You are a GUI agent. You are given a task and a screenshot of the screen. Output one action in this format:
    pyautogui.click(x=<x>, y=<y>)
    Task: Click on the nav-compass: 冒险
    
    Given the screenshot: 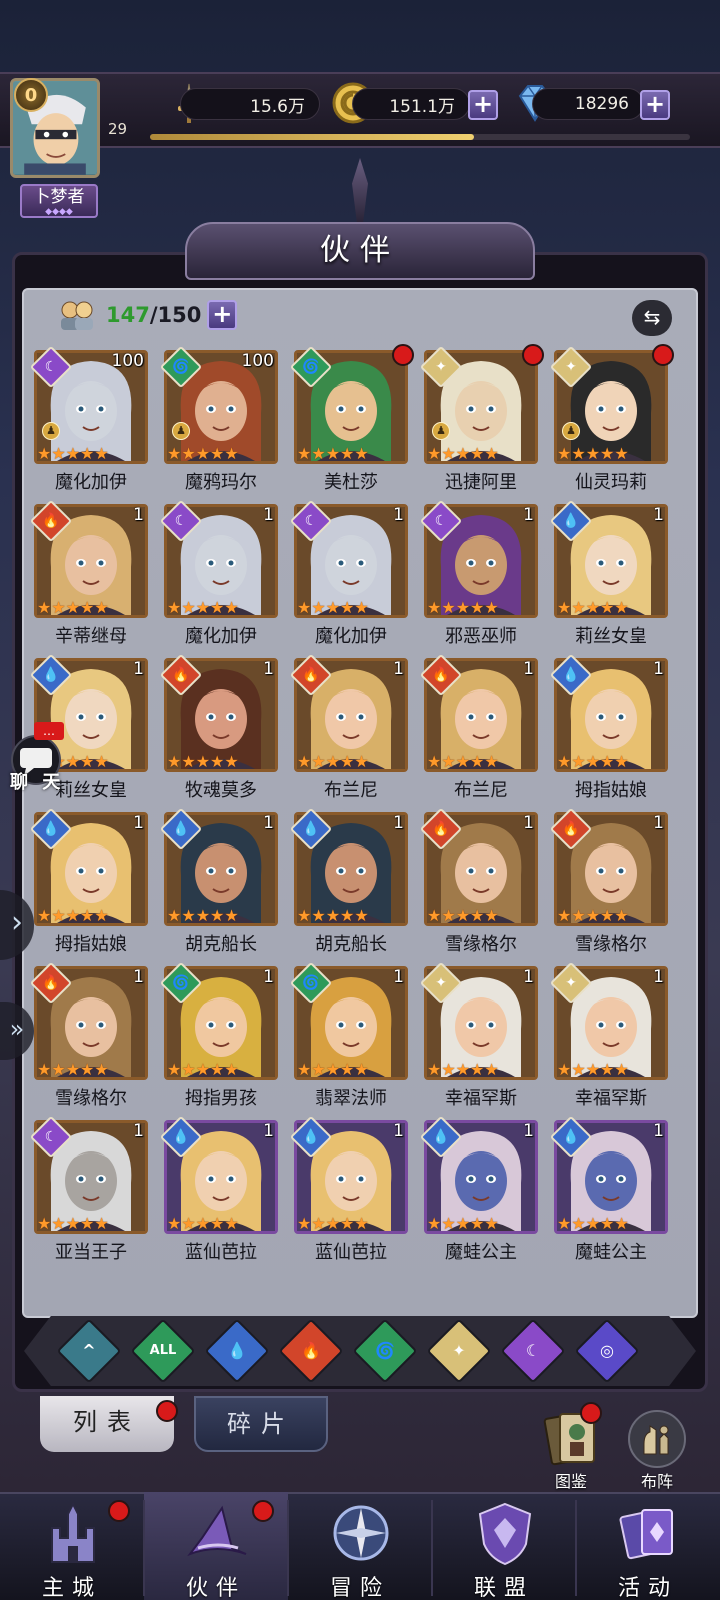 What is the action you would take?
    pyautogui.click(x=360, y=1546)
    